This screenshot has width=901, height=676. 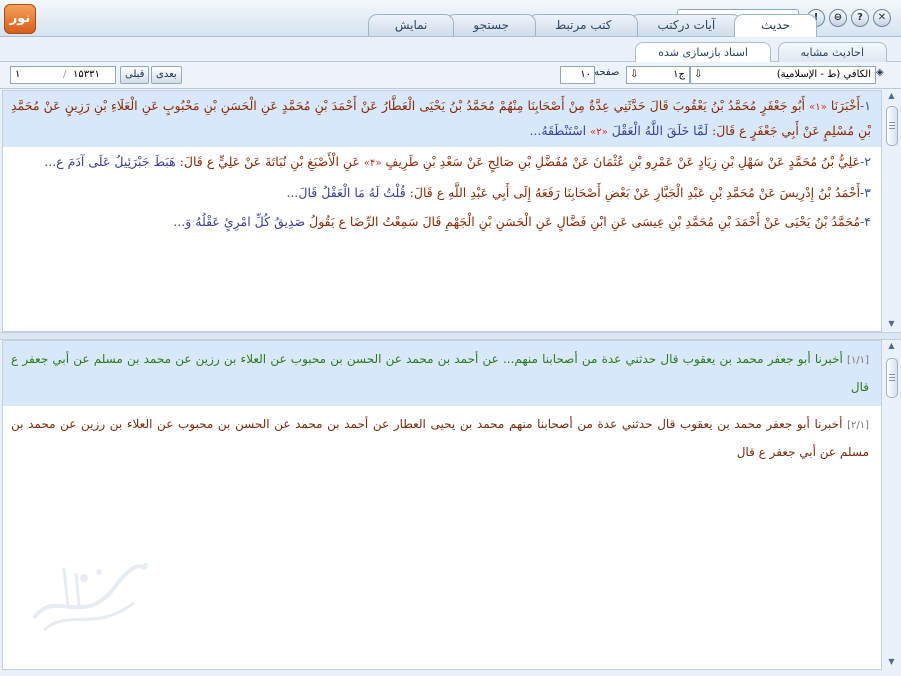 What do you see at coordinates (818, 107) in the screenshot?
I see `footnote-marker: «۱»` at bounding box center [818, 107].